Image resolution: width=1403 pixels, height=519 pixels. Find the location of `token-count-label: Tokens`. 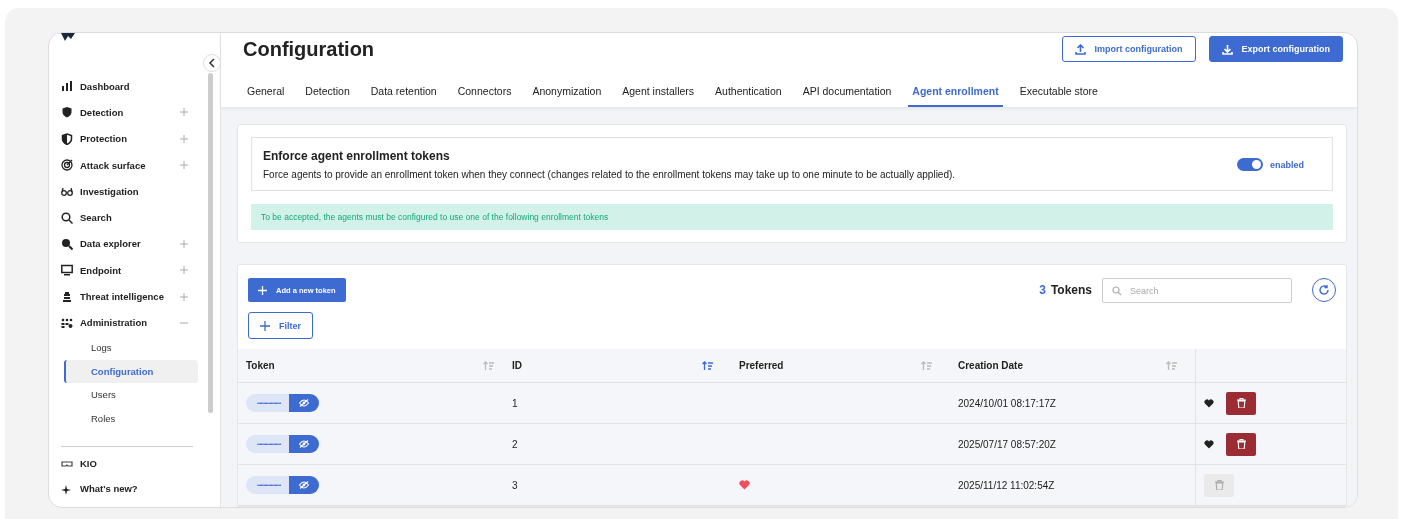

token-count-label: Tokens is located at coordinates (1071, 290).